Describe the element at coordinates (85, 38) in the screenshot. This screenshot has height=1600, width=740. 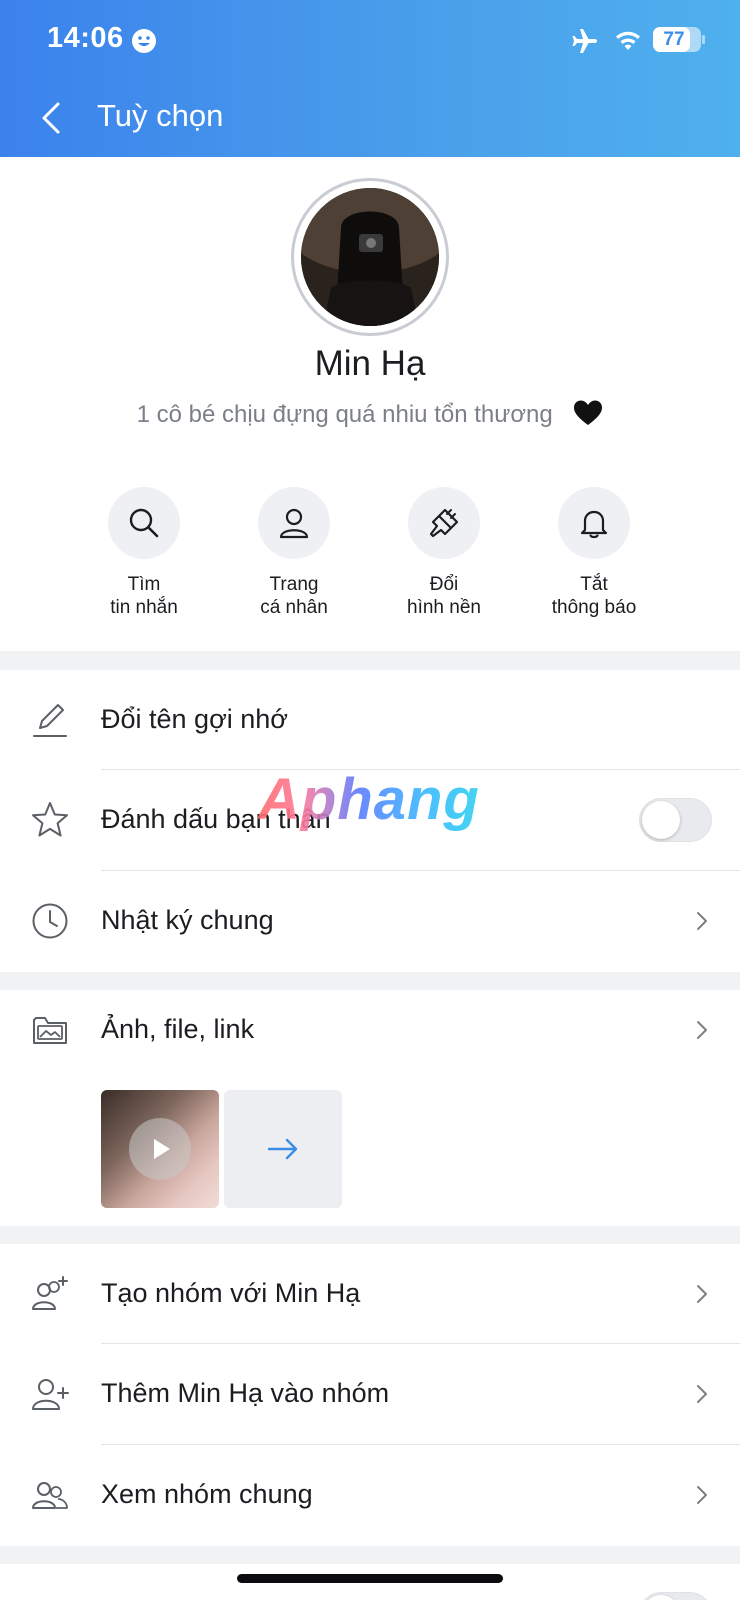
I see `status-time: 14:06` at that location.